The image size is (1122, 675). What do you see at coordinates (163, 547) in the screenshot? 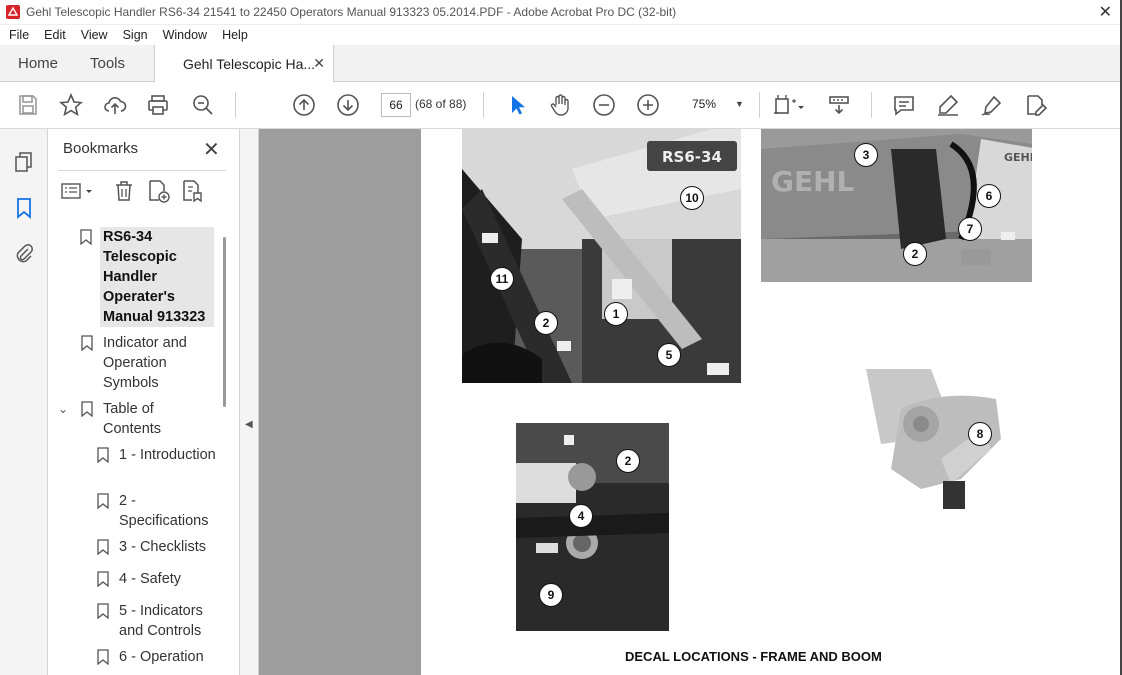
I see `bookmark-label: 3 - Checklists` at bounding box center [163, 547].